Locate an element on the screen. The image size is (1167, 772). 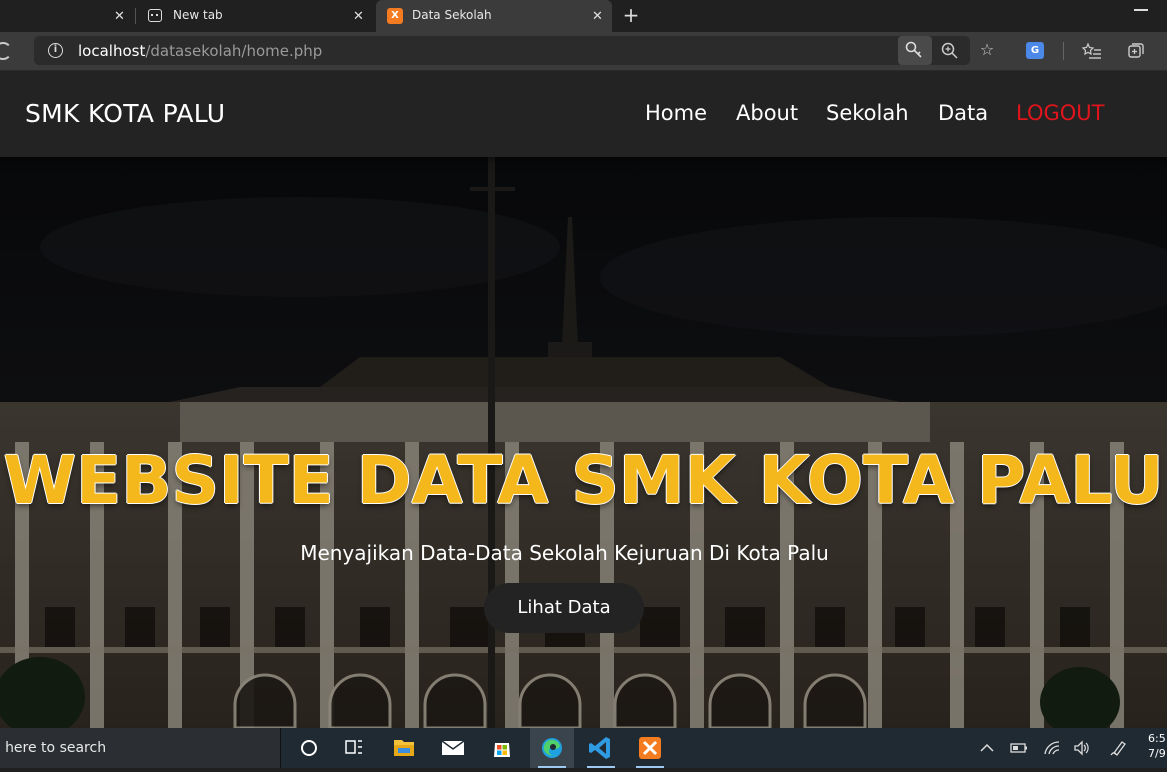
url-text: localhost/datasekolah/home.php is located at coordinates (200, 51).